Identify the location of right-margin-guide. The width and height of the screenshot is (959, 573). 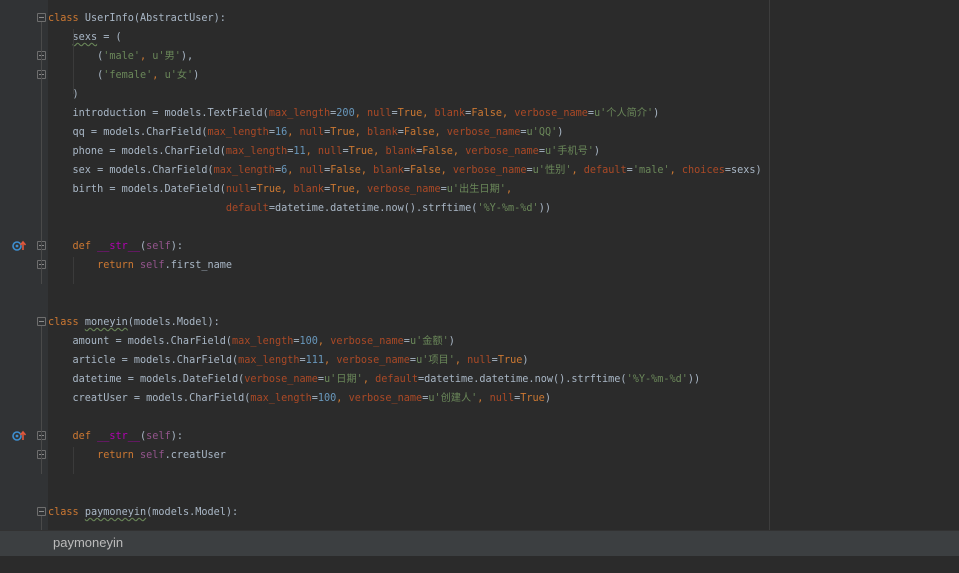
(769, 265).